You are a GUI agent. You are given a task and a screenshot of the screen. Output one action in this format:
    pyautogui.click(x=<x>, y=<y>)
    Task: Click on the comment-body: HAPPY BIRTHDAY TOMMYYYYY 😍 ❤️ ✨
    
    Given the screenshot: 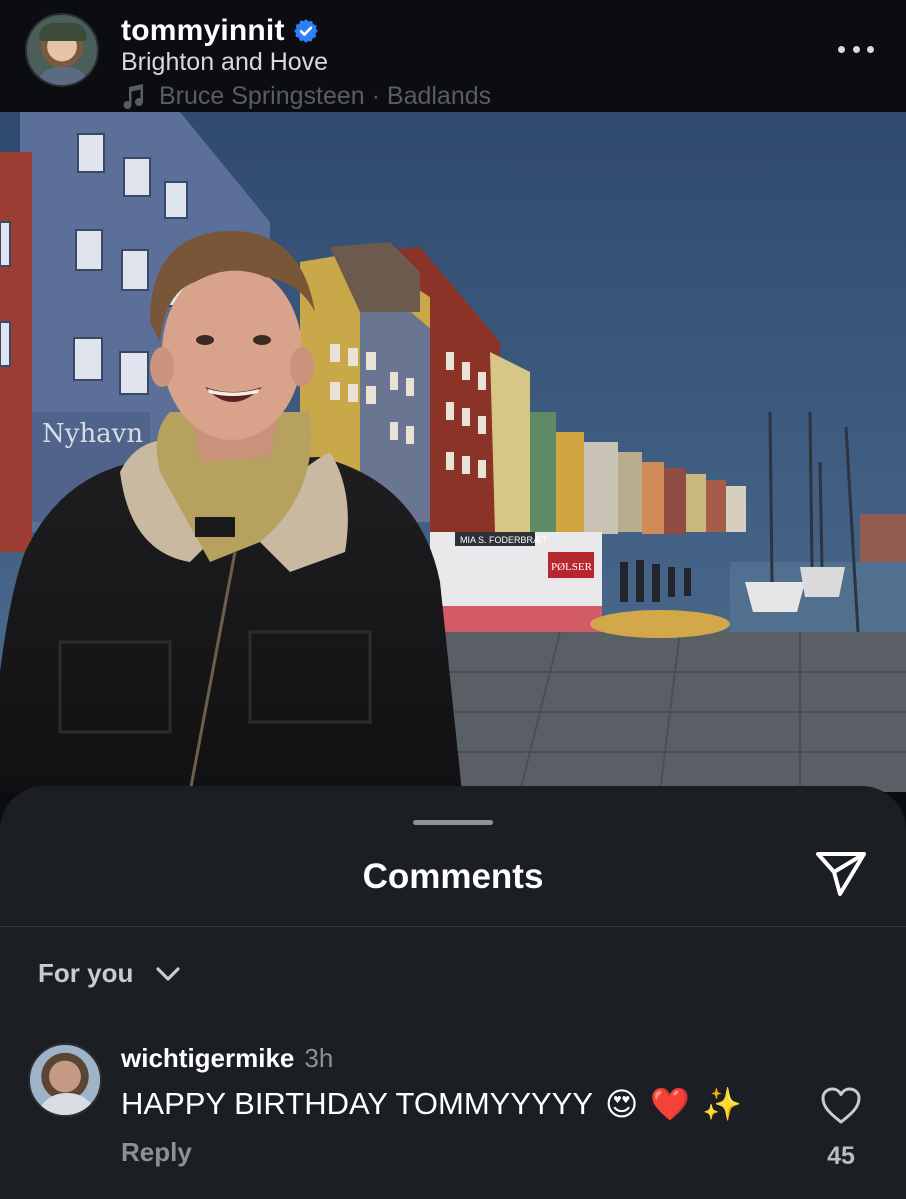 What is the action you would take?
    pyautogui.click(x=431, y=1104)
    